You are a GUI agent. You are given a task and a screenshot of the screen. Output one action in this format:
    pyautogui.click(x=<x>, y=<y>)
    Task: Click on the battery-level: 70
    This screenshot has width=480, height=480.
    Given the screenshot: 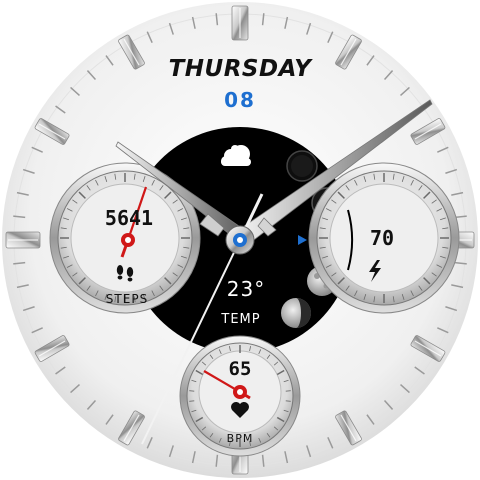 What is the action you would take?
    pyautogui.click(x=382, y=238)
    